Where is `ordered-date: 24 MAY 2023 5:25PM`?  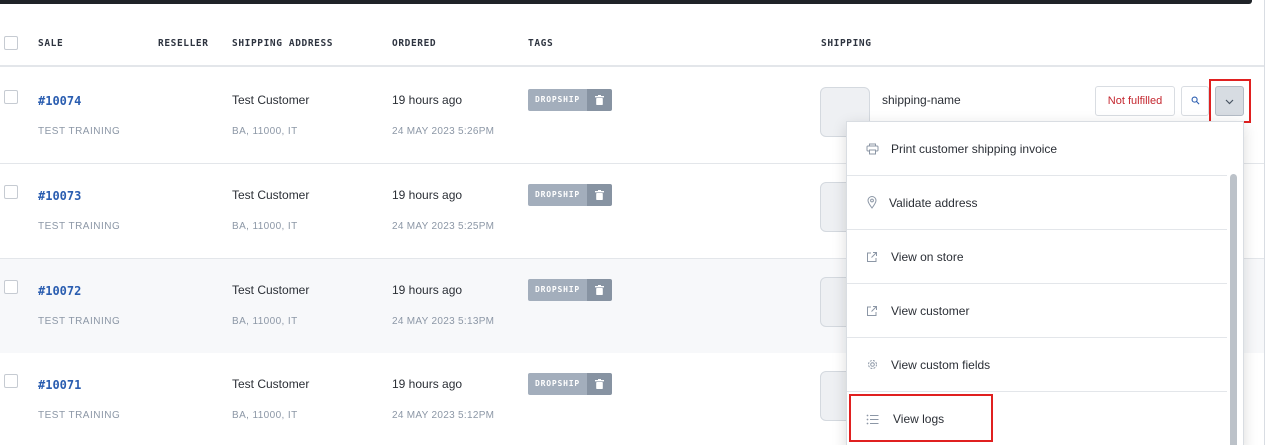 ordered-date: 24 MAY 2023 5:25PM is located at coordinates (443, 226).